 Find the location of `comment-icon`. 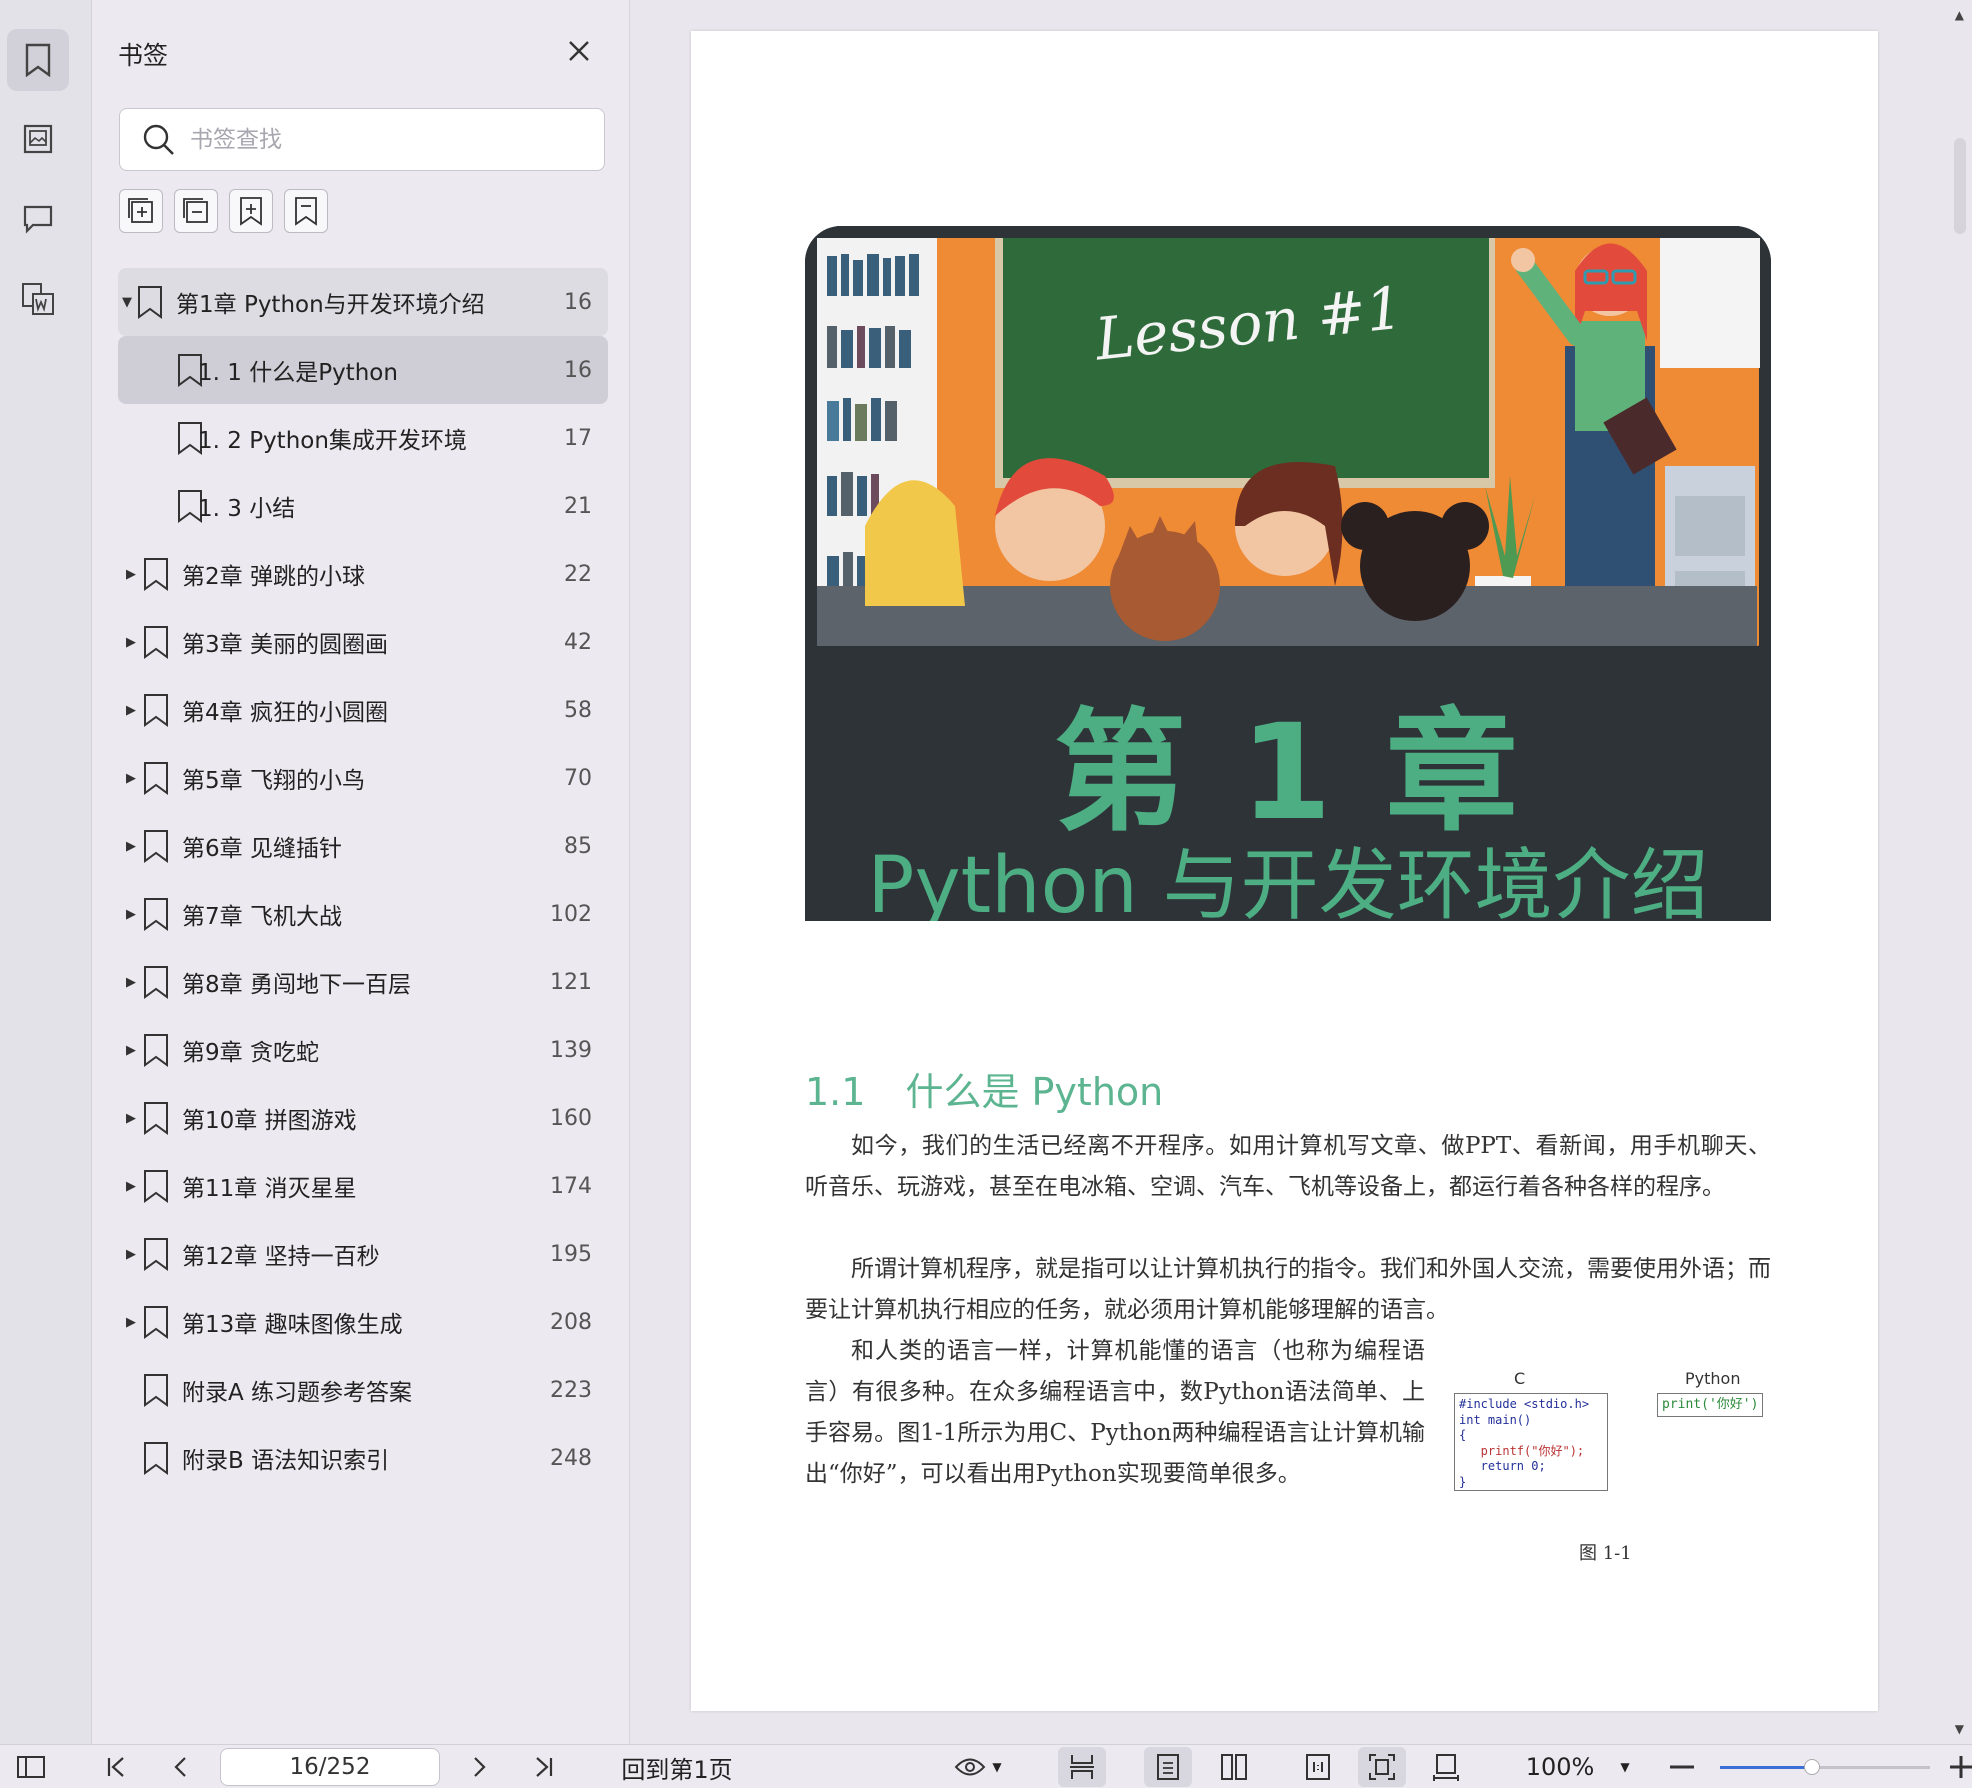

comment-icon is located at coordinates (38, 219).